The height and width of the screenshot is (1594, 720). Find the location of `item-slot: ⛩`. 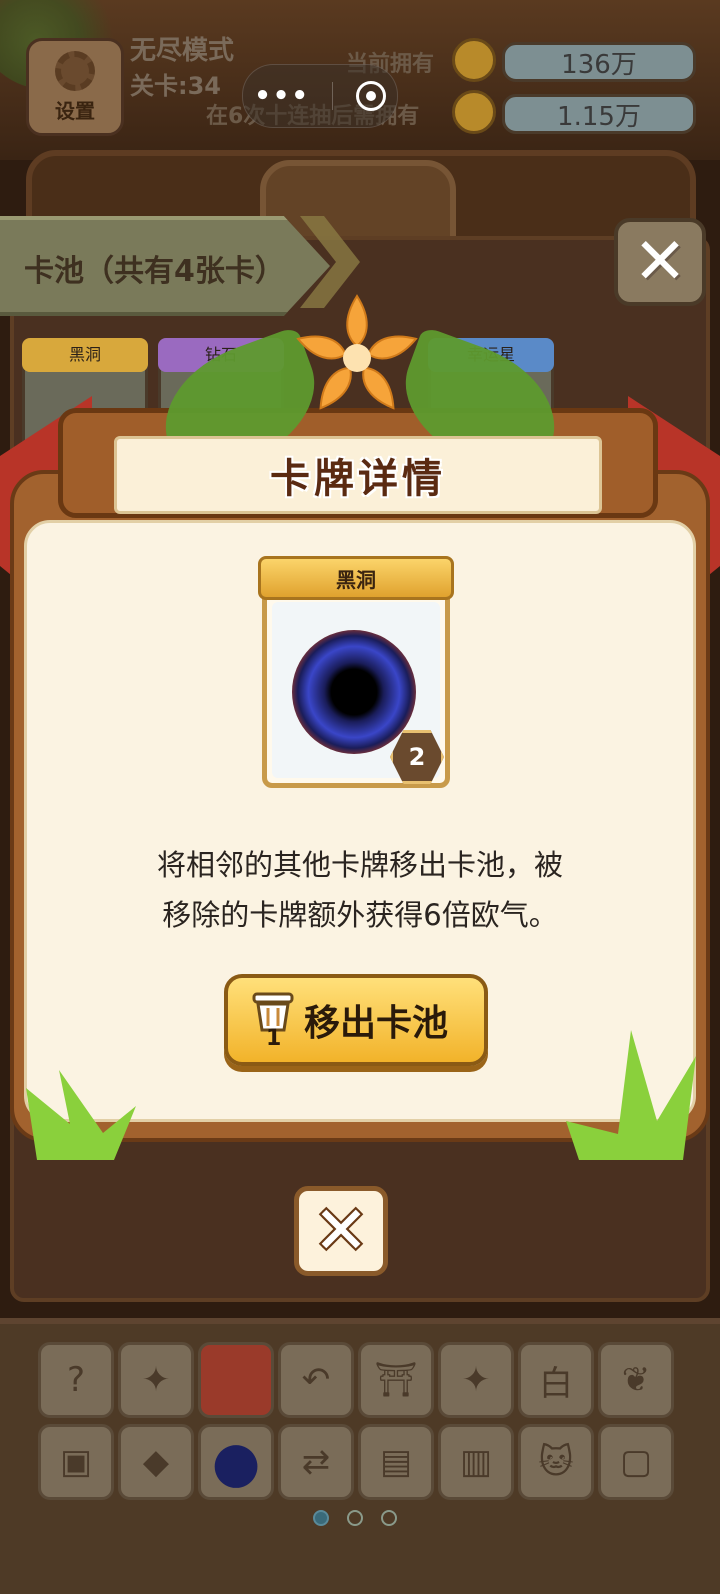

item-slot: ⛩ is located at coordinates (396, 1380).